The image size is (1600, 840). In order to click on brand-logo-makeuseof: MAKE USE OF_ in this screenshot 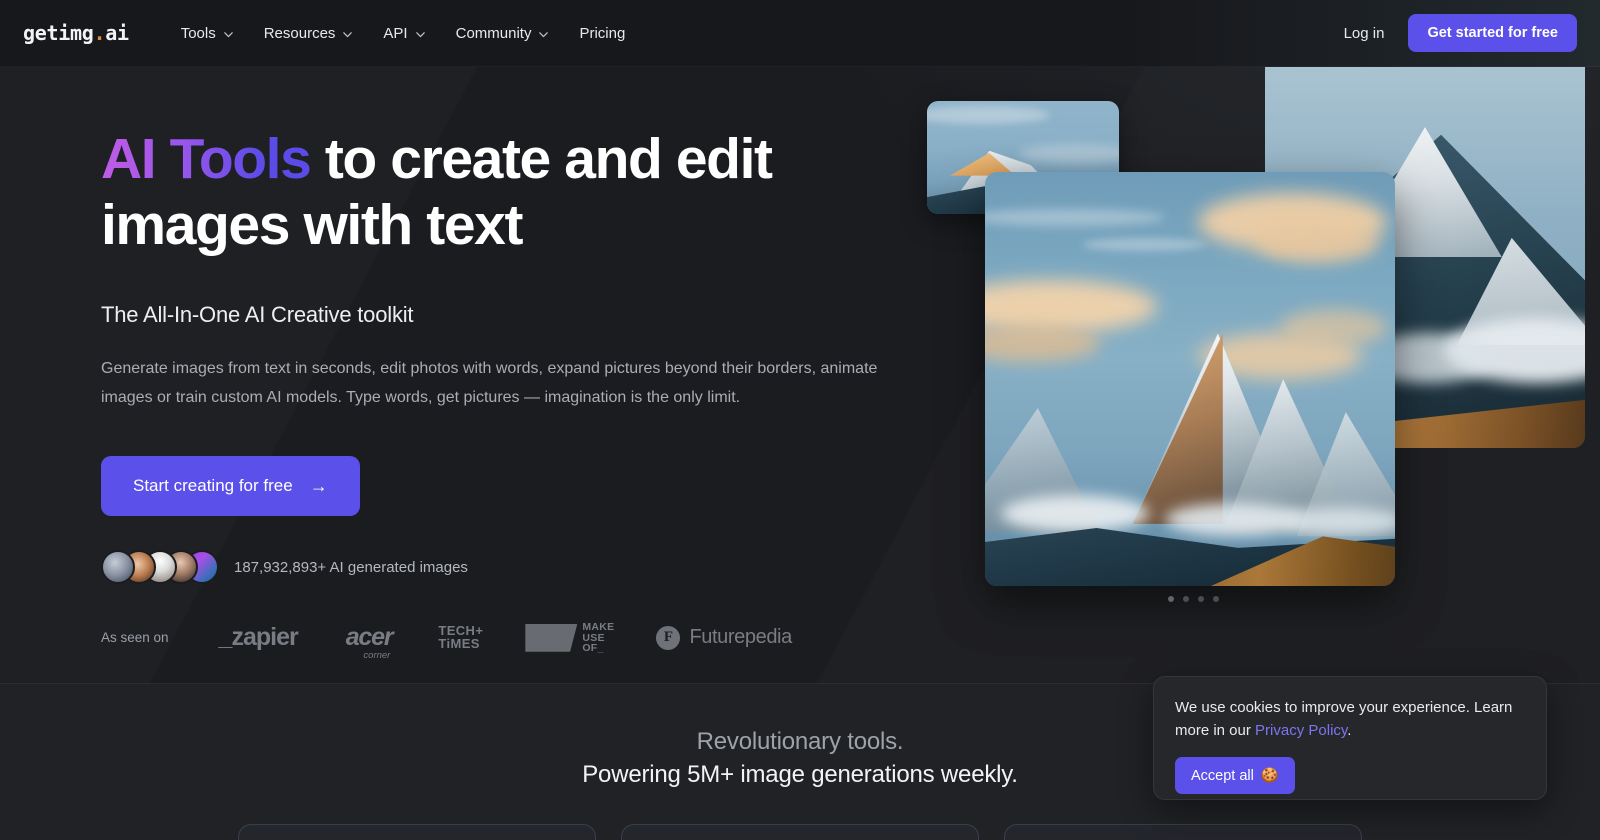, I will do `click(569, 638)`.